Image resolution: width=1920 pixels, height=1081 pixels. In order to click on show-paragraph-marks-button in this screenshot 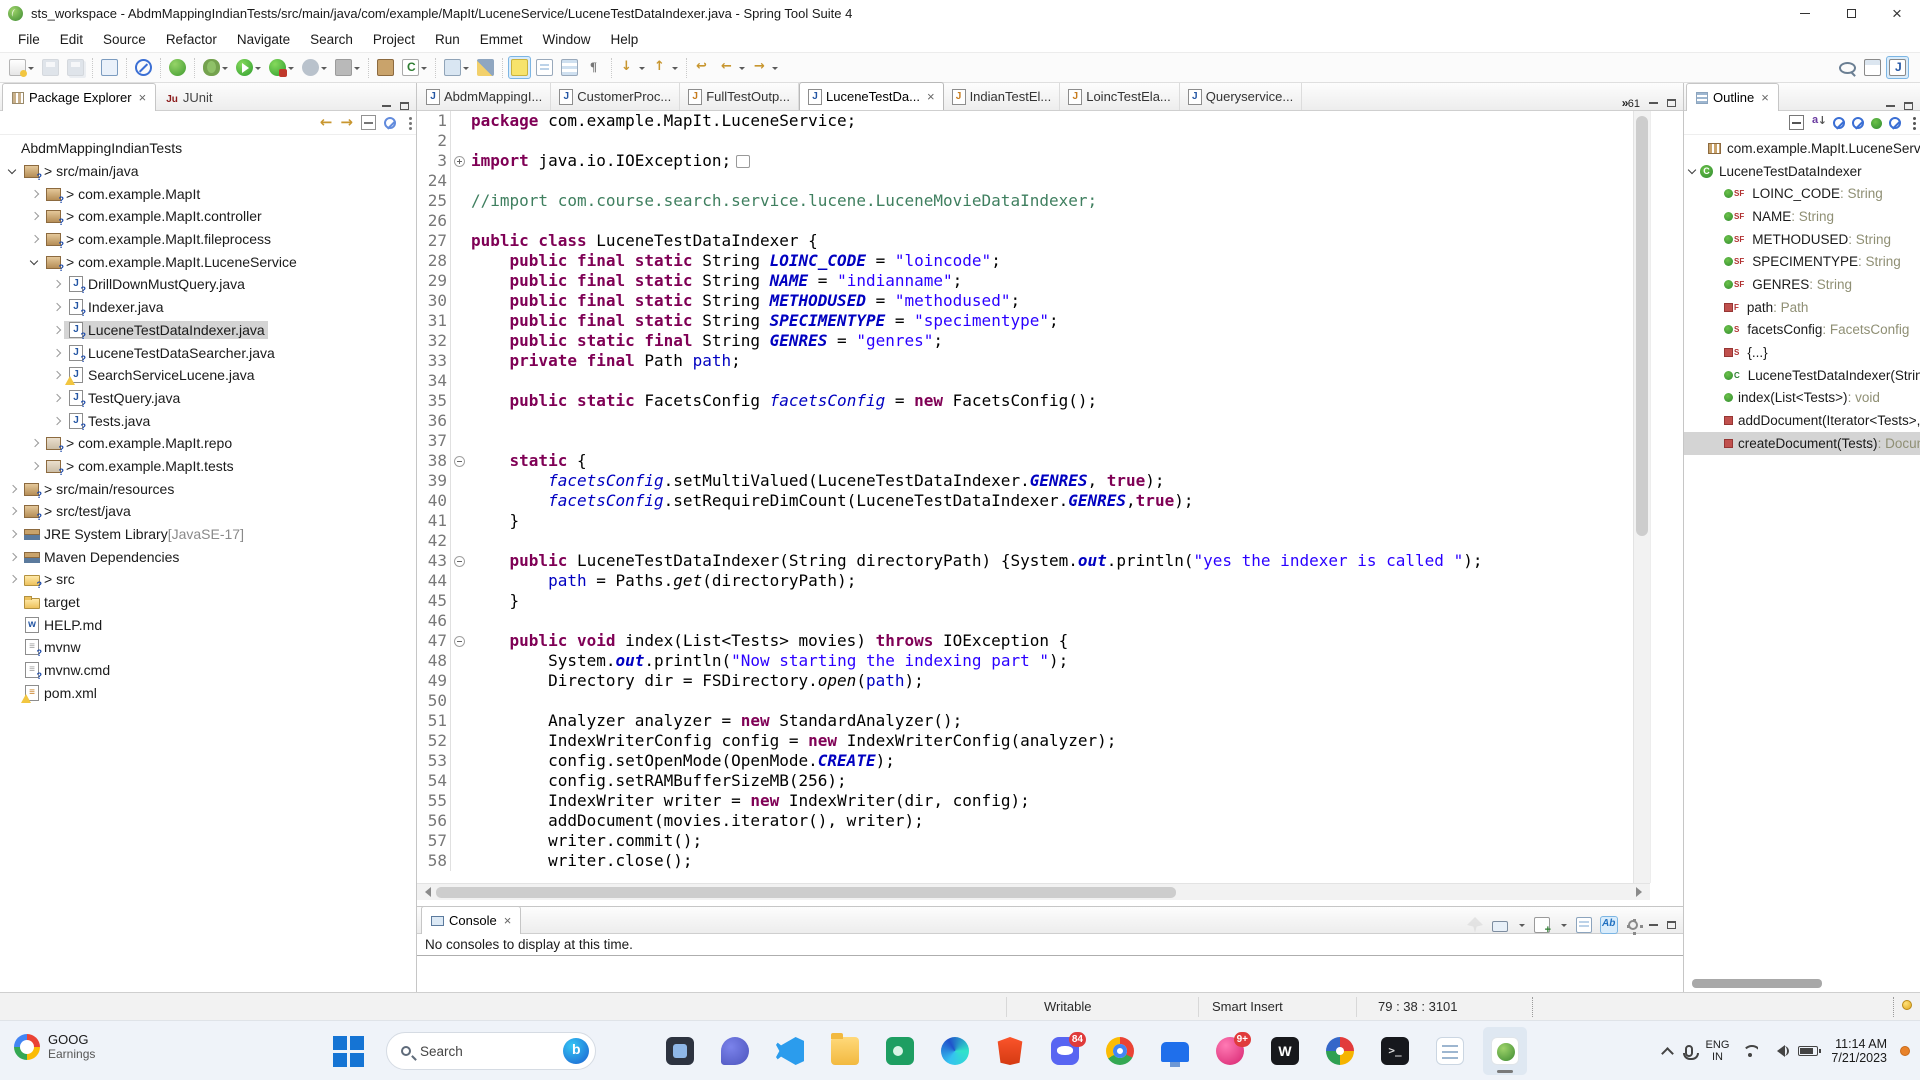, I will do `click(594, 67)`.